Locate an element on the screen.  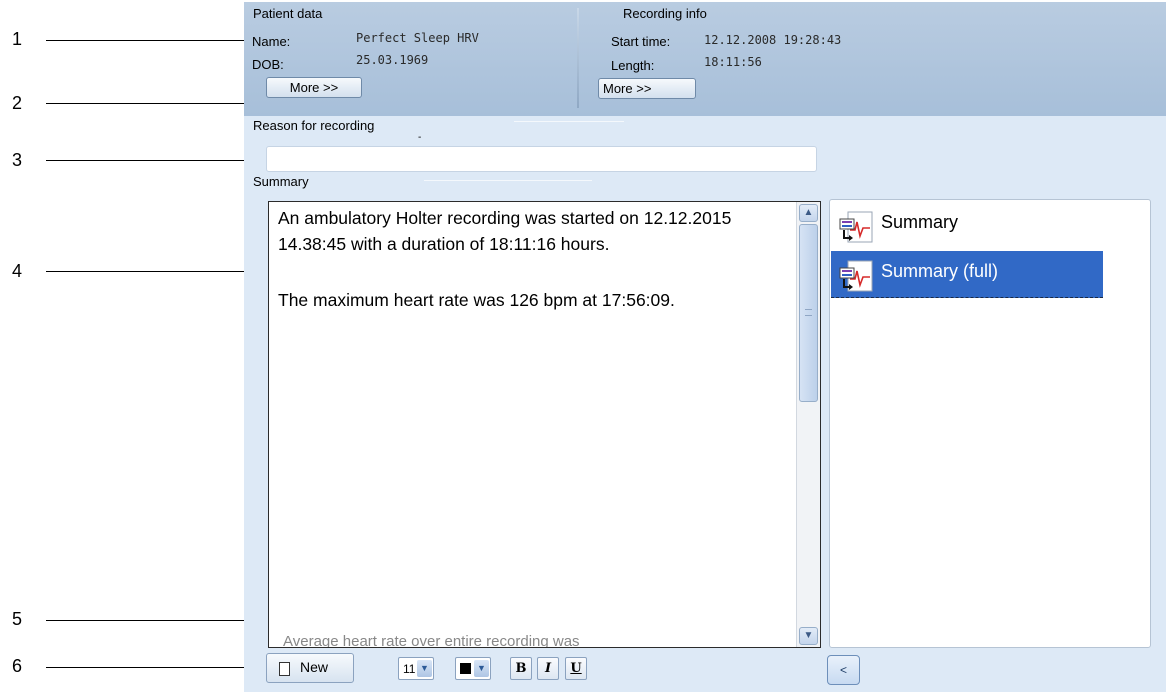
recording-start-label: Start time: is located at coordinates (641, 41).